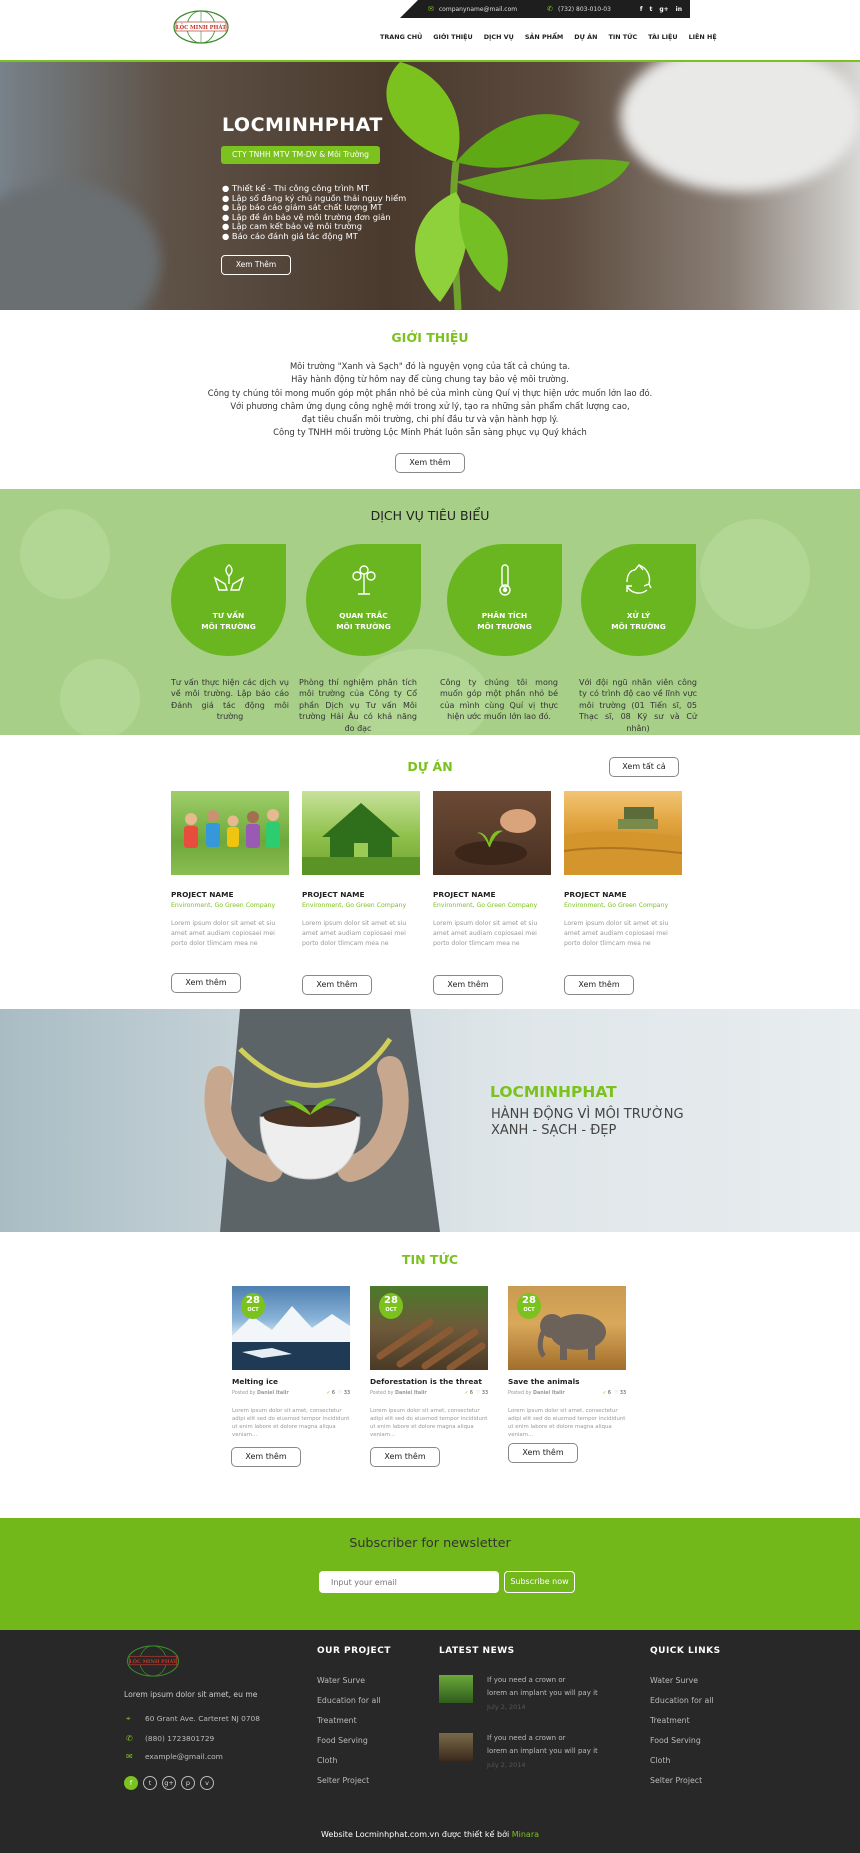 Image resolution: width=860 pixels, height=1853 pixels. Describe the element at coordinates (363, 615) in the screenshot. I see `service-label: QUAN TRẮC` at that location.